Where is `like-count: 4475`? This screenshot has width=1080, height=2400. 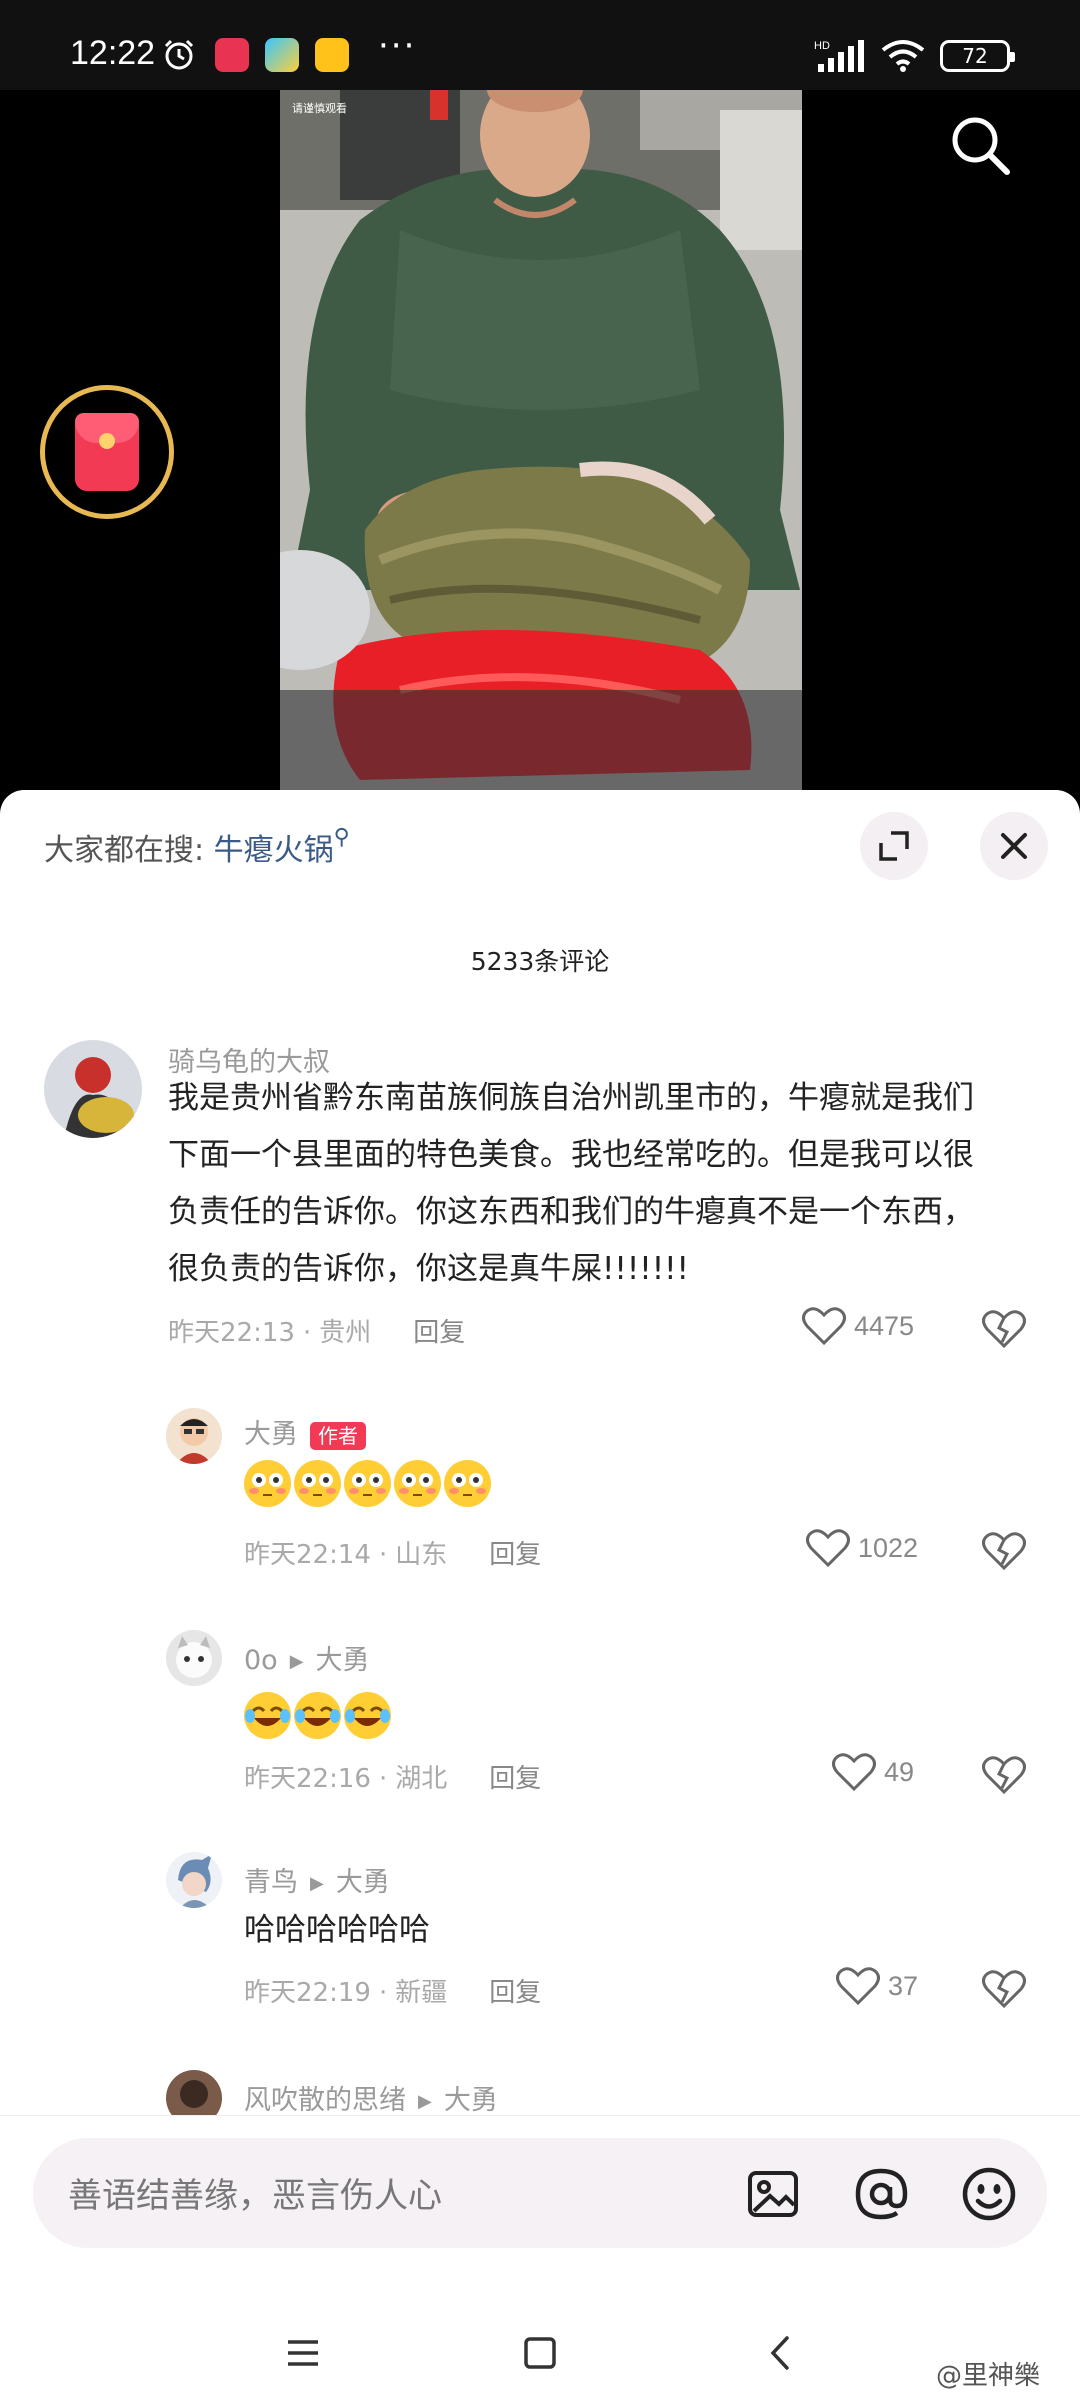 like-count: 4475 is located at coordinates (884, 1325).